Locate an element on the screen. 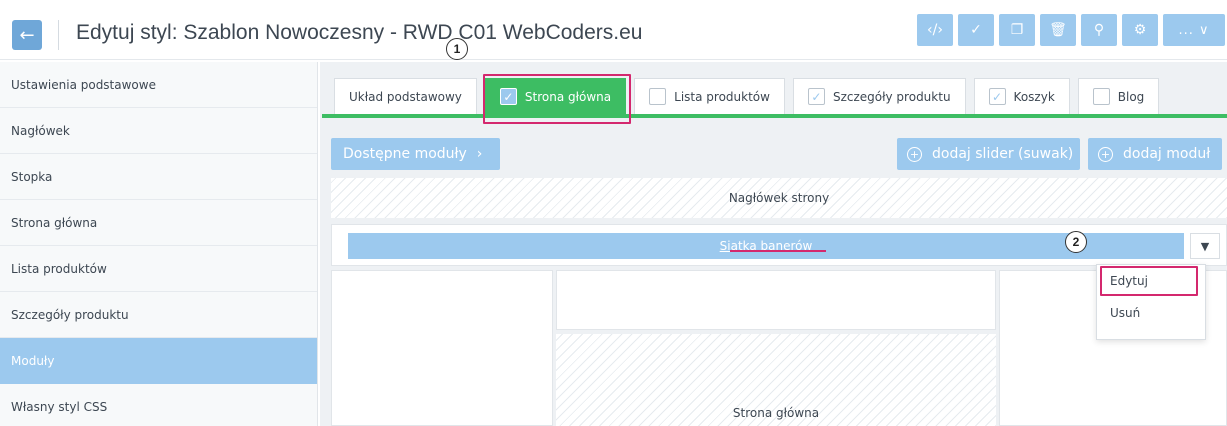  tab-blog: Blog is located at coordinates (1118, 96).